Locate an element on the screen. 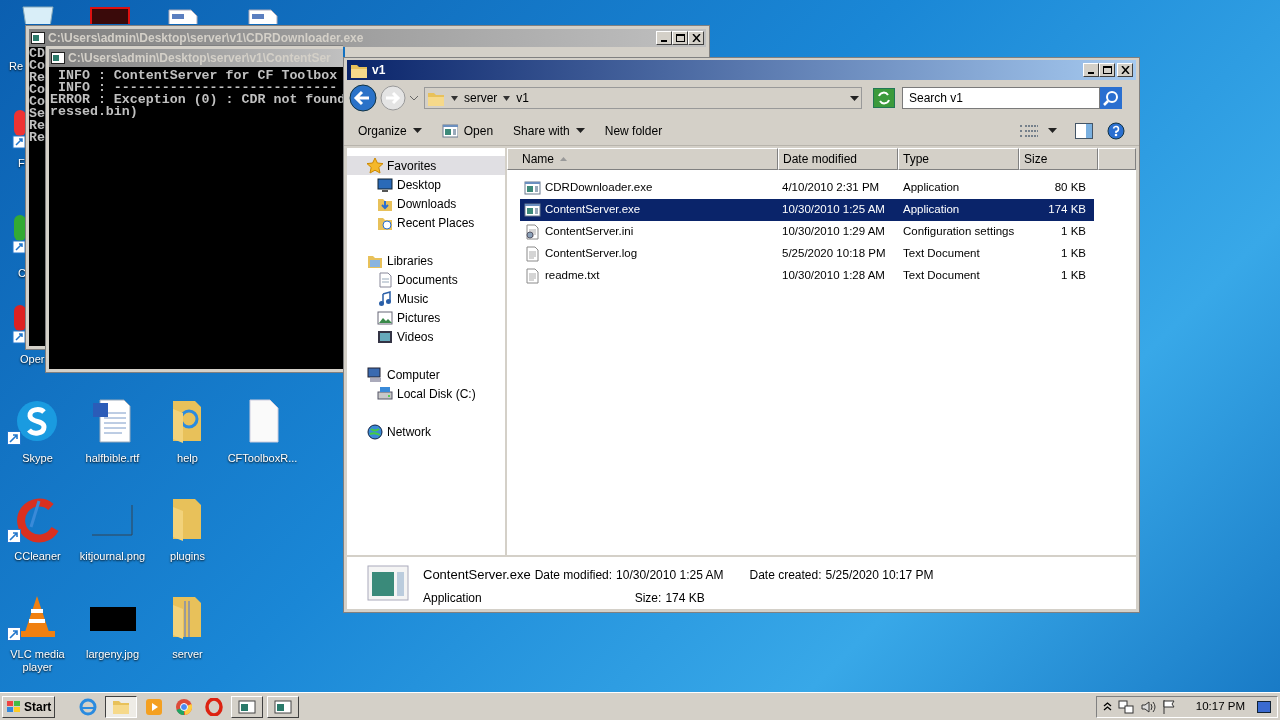 The height and width of the screenshot is (720, 1280). toolbar-button: Organize is located at coordinates (390, 130).